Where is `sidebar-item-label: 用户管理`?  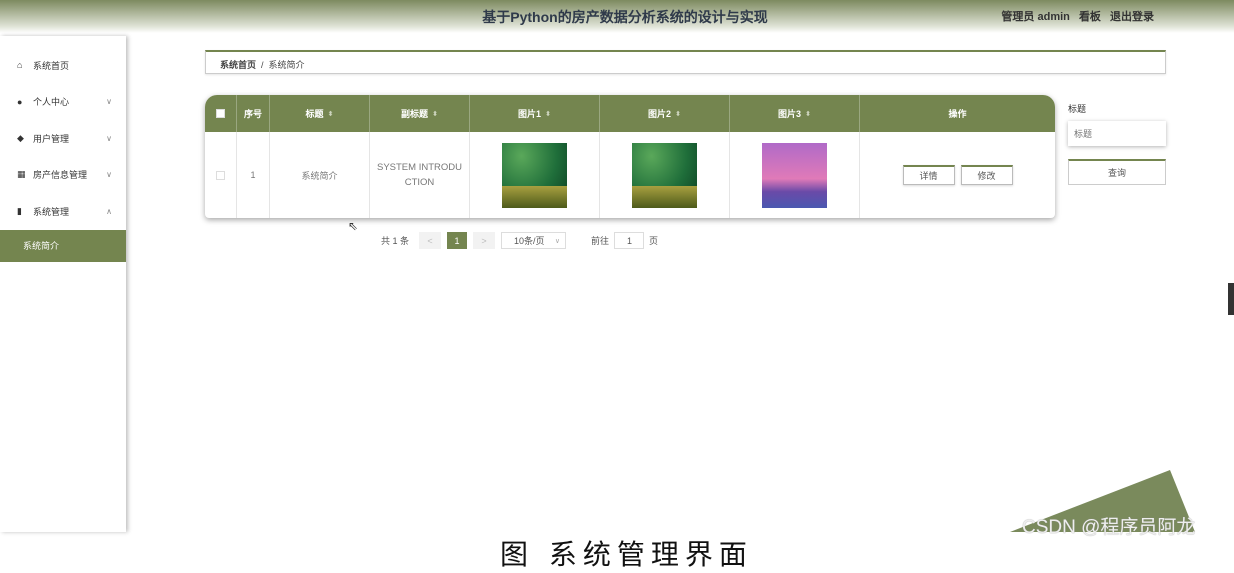
sidebar-item-label: 用户管理 is located at coordinates (51, 138).